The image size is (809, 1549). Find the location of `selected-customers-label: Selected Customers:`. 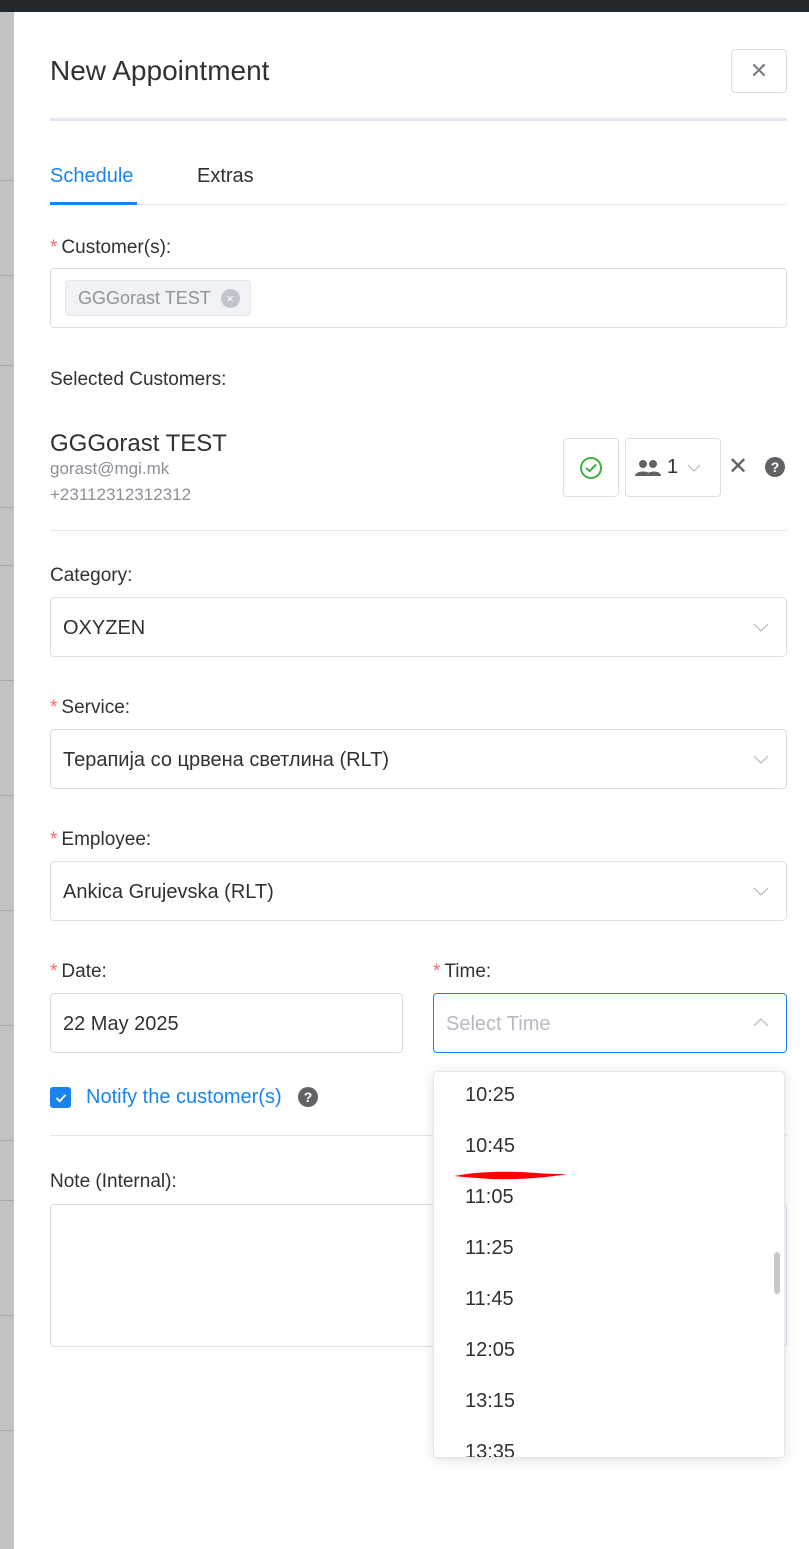

selected-customers-label: Selected Customers: is located at coordinates (138, 379).